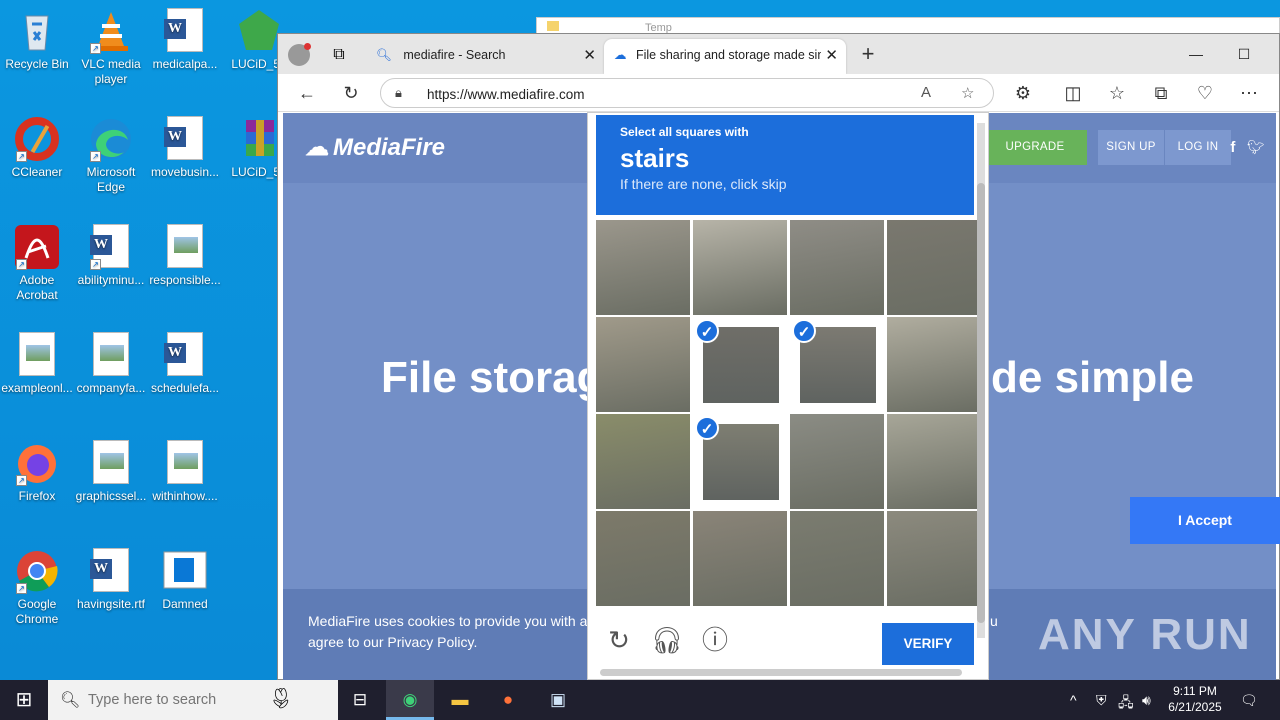 The width and height of the screenshot is (1280, 720). Describe the element at coordinates (185, 580) in the screenshot. I see `desktop-icon-damned: Damned` at that location.